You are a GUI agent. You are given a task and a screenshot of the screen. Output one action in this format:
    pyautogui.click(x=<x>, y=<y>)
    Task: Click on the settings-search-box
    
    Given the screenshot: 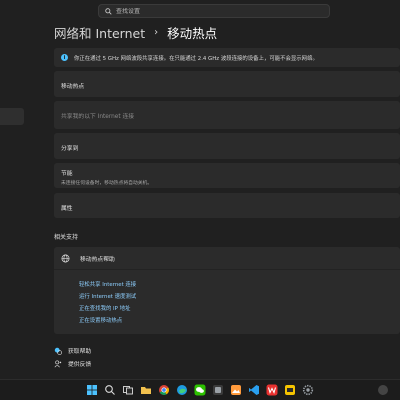 What is the action you would take?
    pyautogui.click(x=214, y=11)
    